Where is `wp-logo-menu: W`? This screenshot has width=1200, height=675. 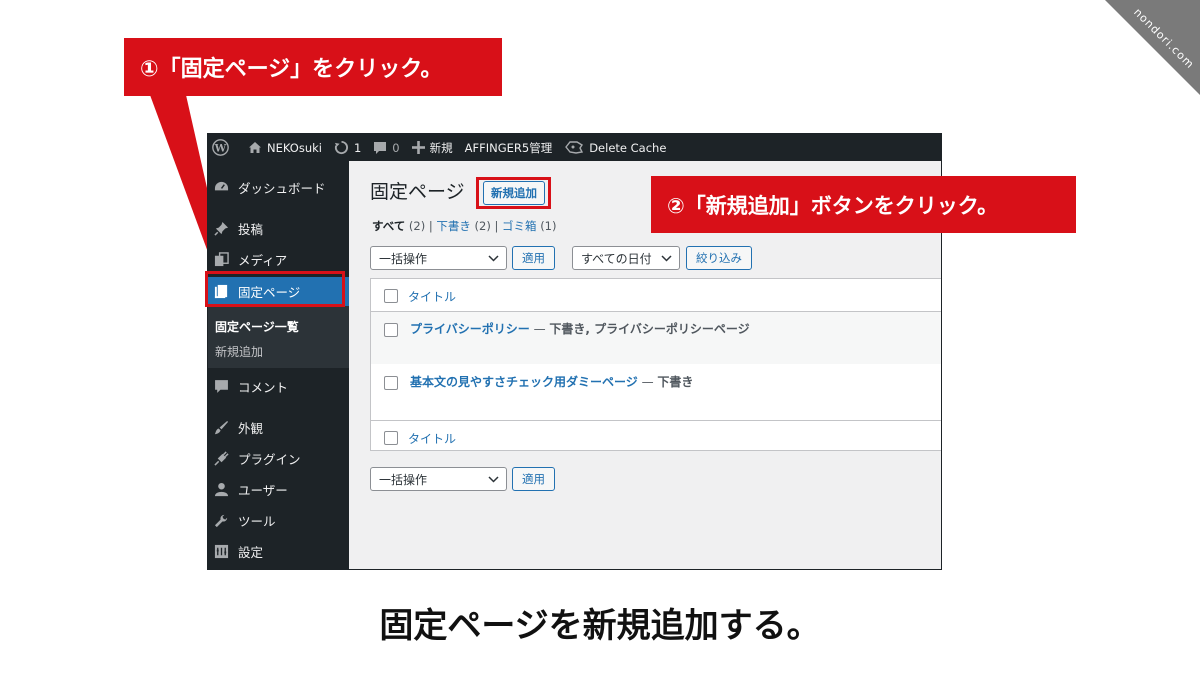
wp-logo-menu: W is located at coordinates (224, 147).